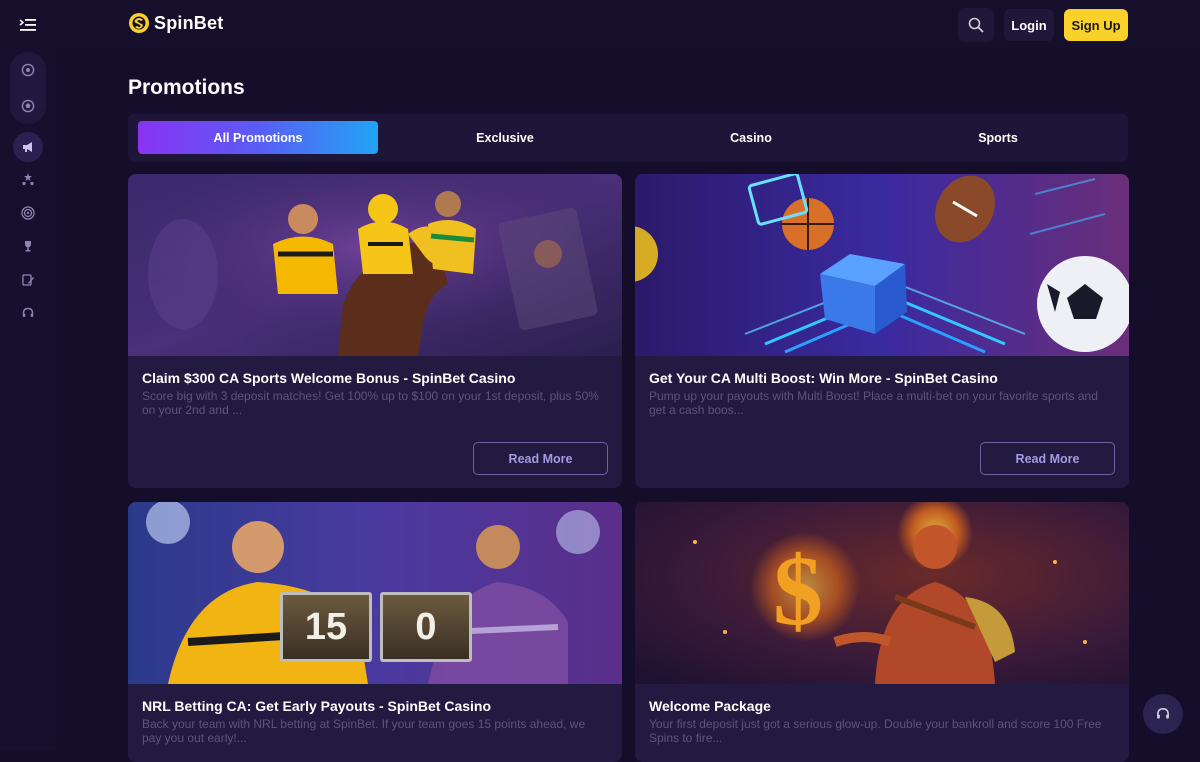  I want to click on sidebar-item-support, so click(28, 313).